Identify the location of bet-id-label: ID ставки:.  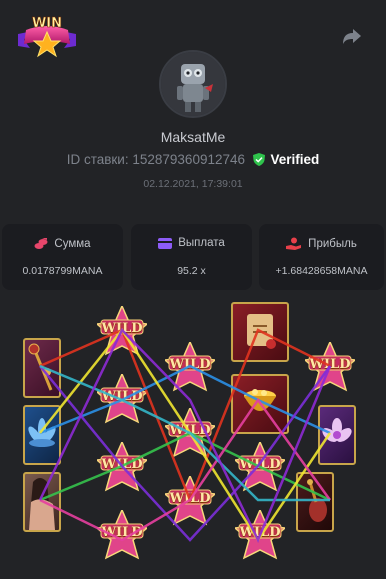
(97, 159).